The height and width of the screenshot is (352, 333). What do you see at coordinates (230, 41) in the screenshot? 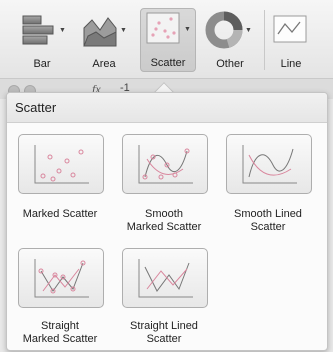
I see `other-chart-button: ▼ Other` at bounding box center [230, 41].